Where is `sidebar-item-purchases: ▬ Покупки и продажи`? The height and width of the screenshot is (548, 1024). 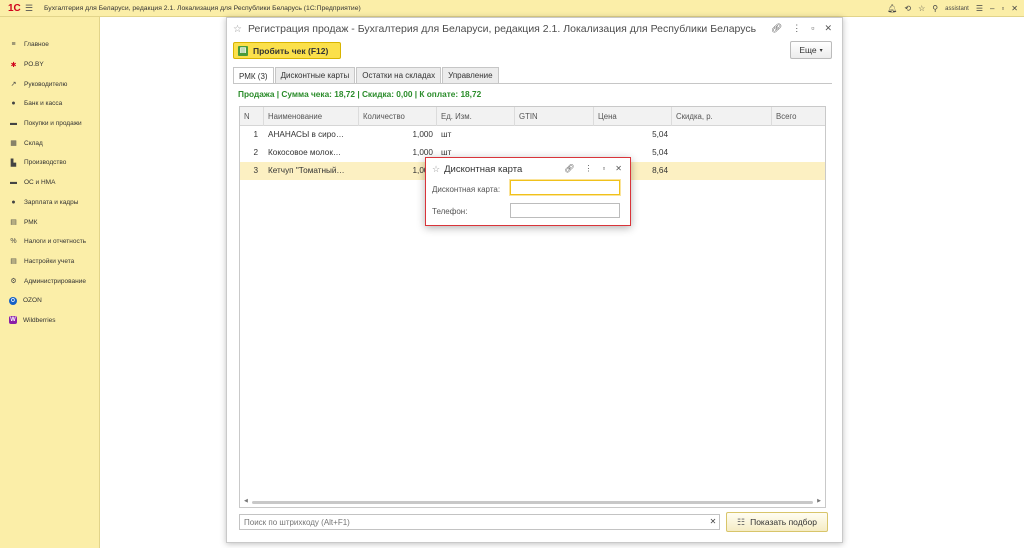 sidebar-item-purchases: ▬ Покупки и продажи is located at coordinates (49, 124).